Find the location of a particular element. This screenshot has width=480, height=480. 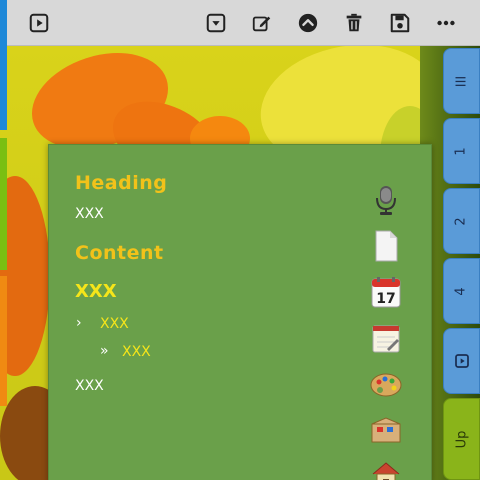

floppy-disk-icon is located at coordinates (400, 23).